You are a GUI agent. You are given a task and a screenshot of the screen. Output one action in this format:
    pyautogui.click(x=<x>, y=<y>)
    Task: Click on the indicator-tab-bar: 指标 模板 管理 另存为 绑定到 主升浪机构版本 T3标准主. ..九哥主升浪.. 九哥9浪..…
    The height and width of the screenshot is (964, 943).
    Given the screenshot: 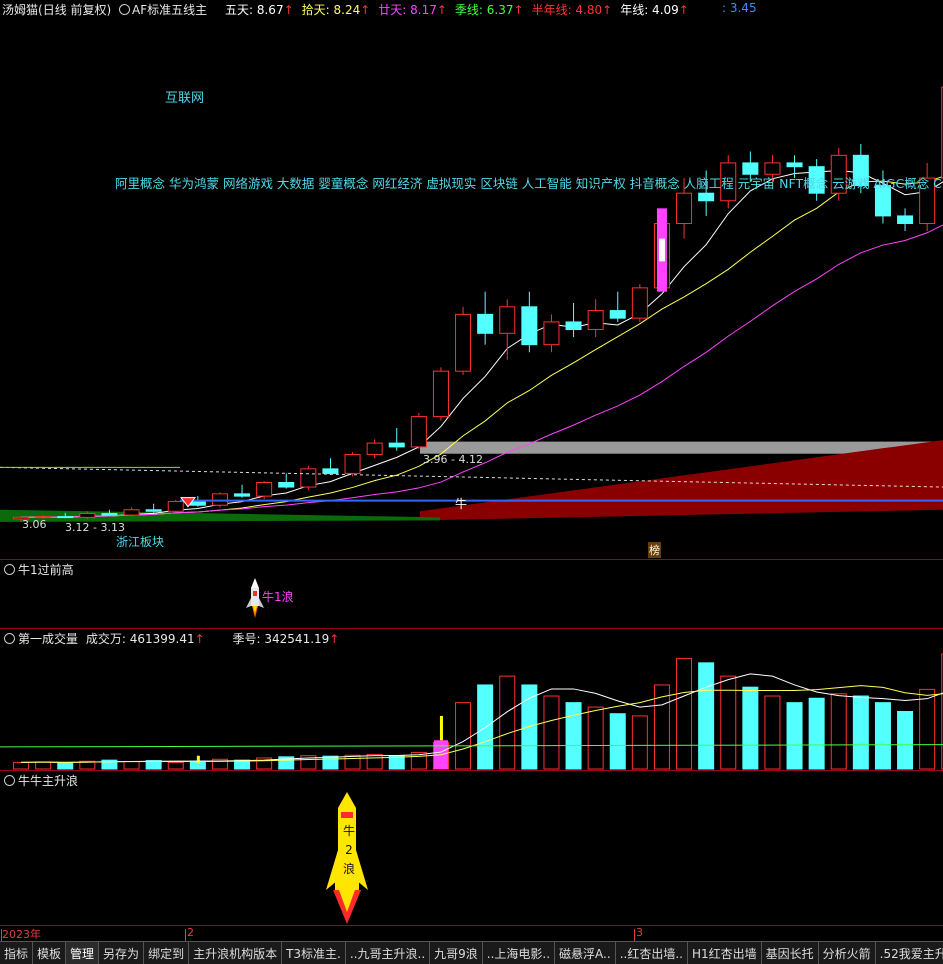 What is the action you would take?
    pyautogui.click(x=471, y=952)
    